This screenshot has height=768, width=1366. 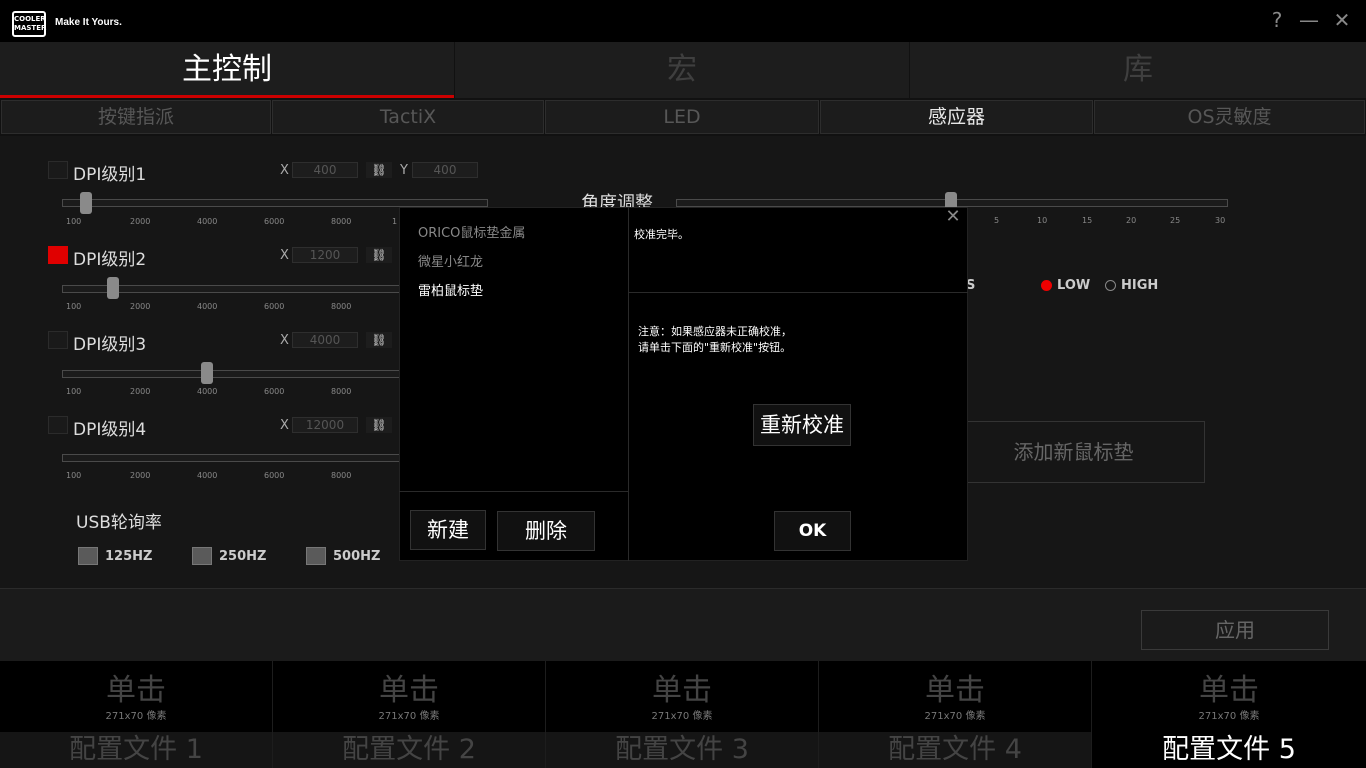 What do you see at coordinates (274, 306) in the screenshot?
I see `dpi-level-2-tick: 6000` at bounding box center [274, 306].